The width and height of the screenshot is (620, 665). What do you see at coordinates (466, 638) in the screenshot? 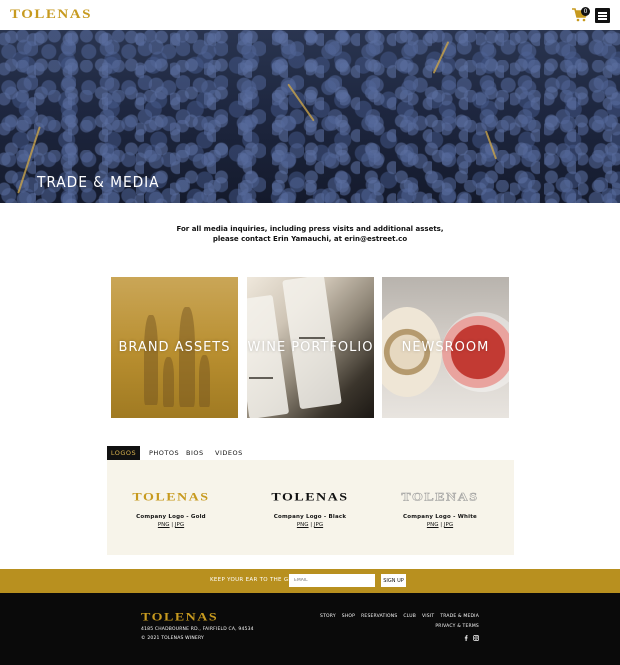
I see `facebook-icon` at bounding box center [466, 638].